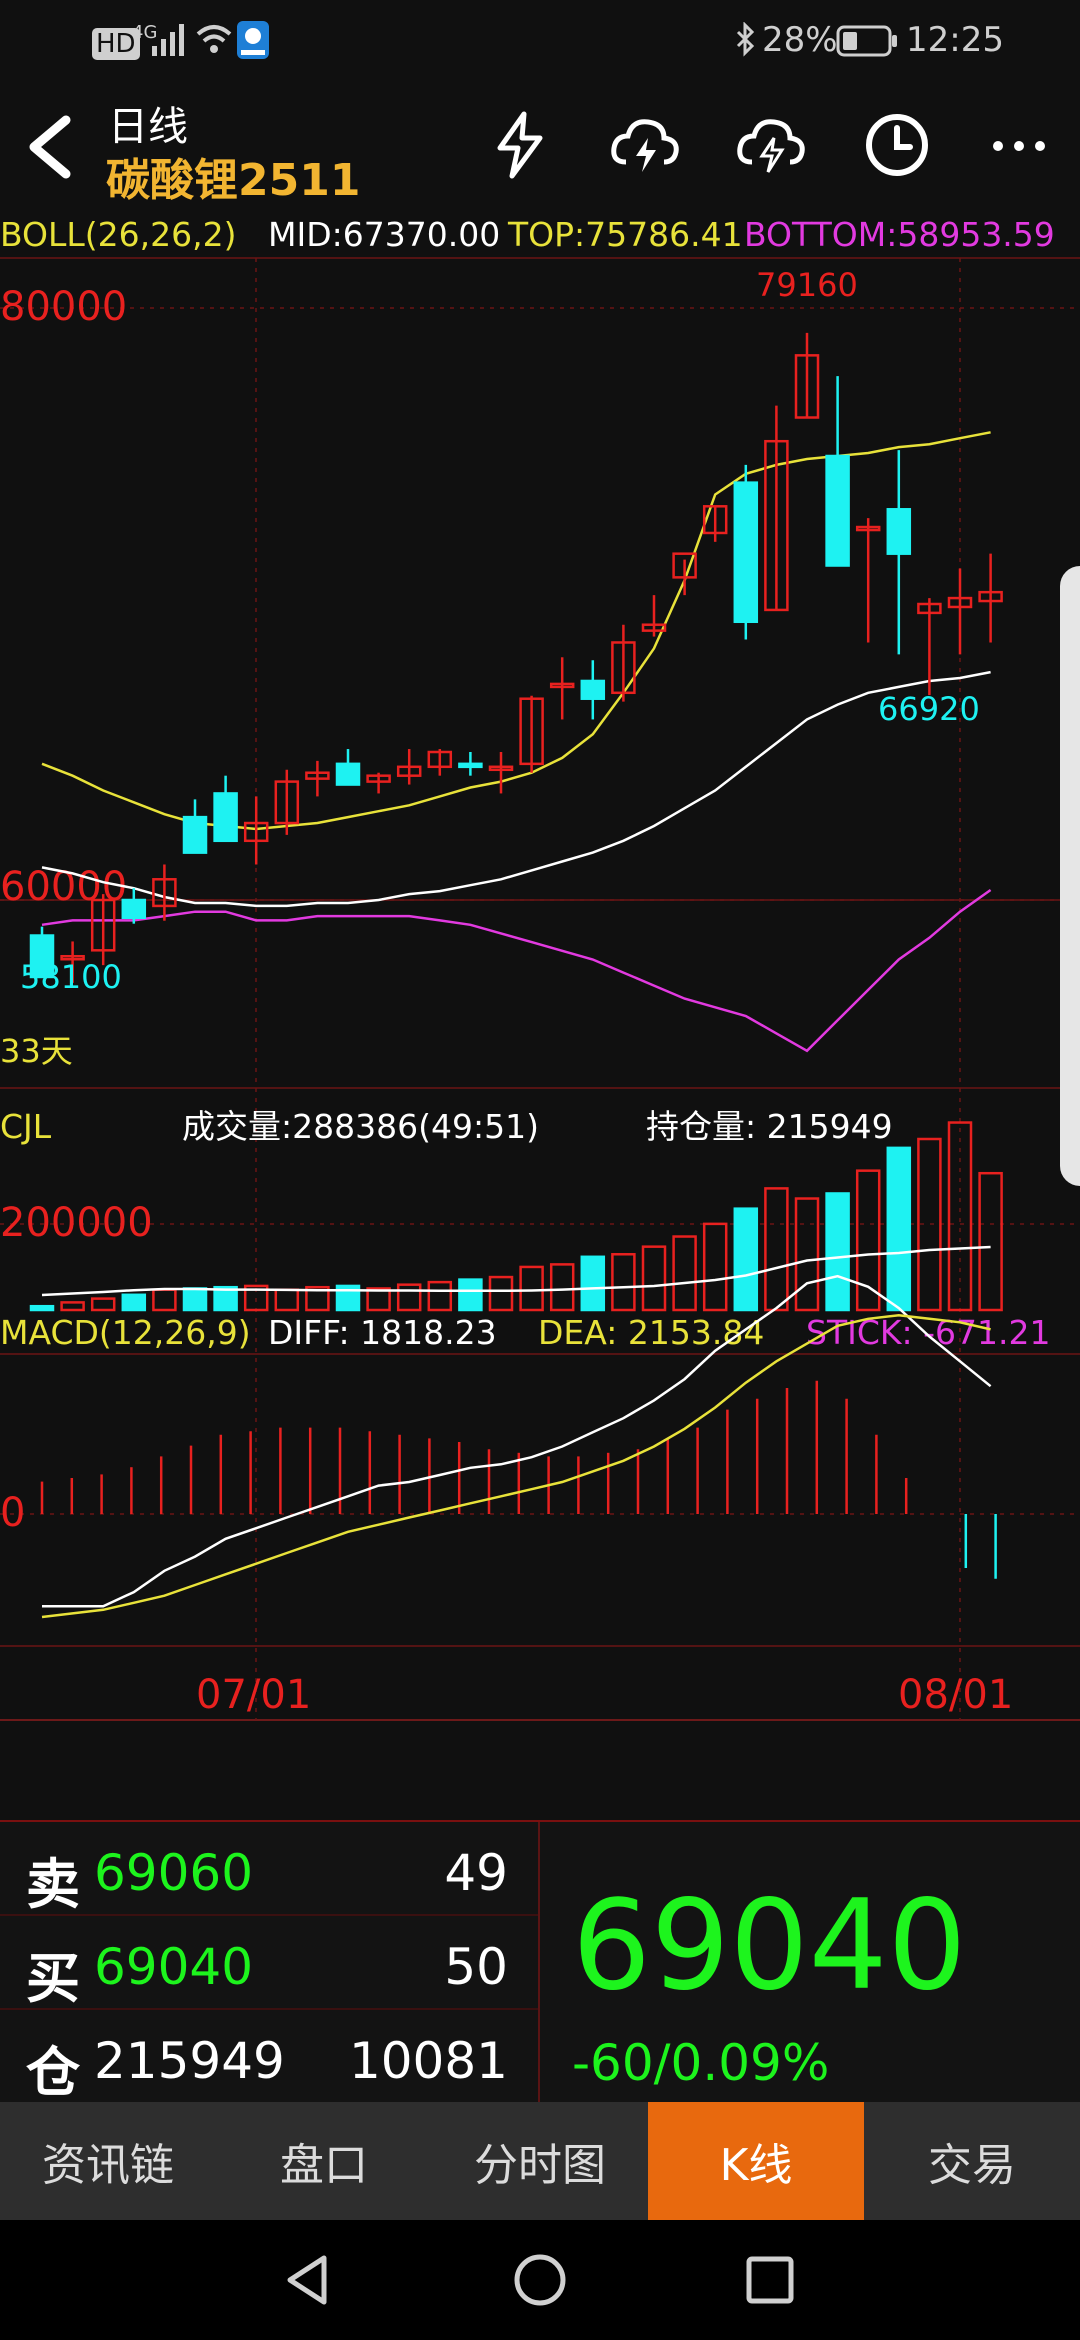 This screenshot has width=1080, height=2340. I want to click on boll-bottom: BOTTOM:58953.59, so click(899, 234).